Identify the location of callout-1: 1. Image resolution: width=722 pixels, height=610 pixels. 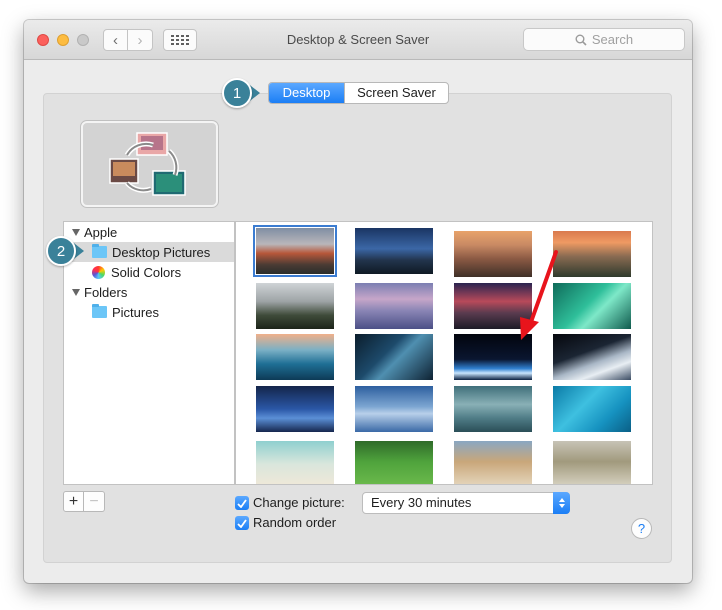
(241, 93).